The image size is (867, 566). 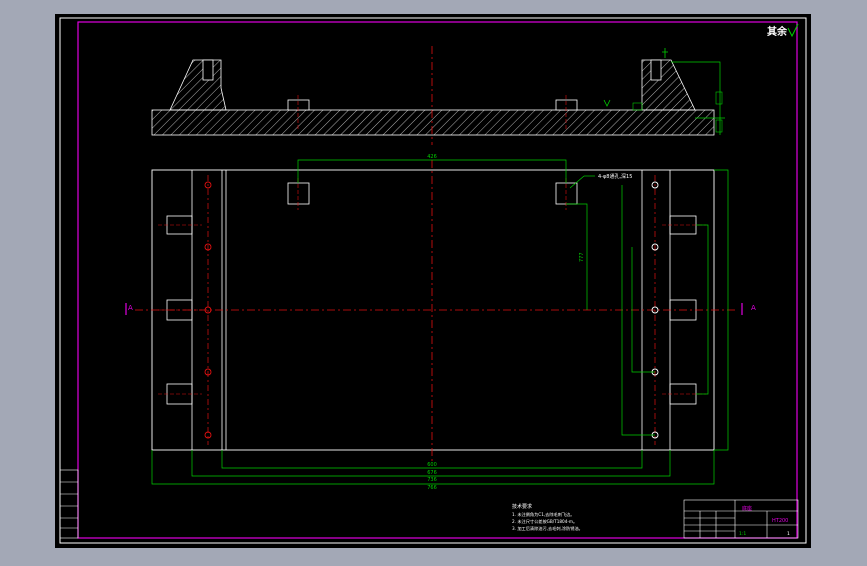 I want to click on material-text: HT200, so click(x=780, y=521).